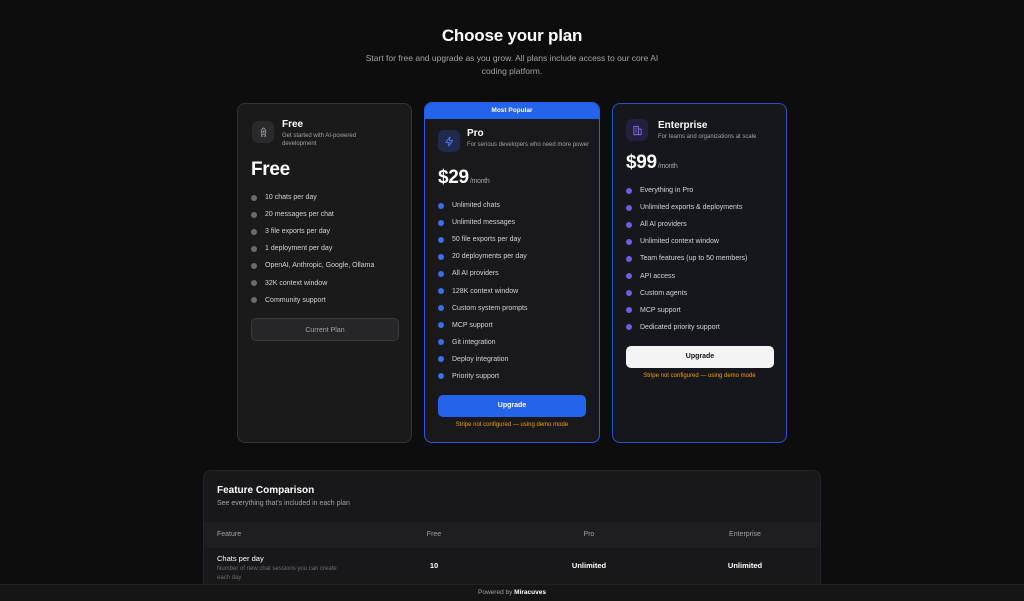 Image resolution: width=1024 pixels, height=601 pixels. What do you see at coordinates (683, 125) in the screenshot?
I see `plan-name: Enterprise` at bounding box center [683, 125].